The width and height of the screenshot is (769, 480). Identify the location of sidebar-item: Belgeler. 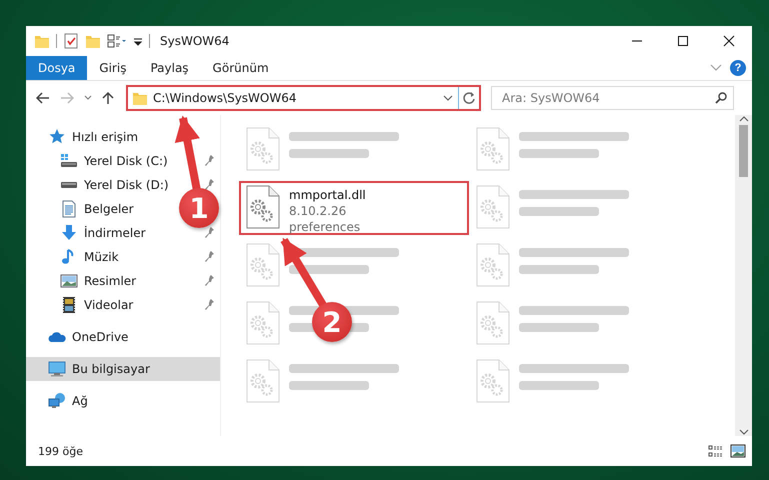
(109, 209).